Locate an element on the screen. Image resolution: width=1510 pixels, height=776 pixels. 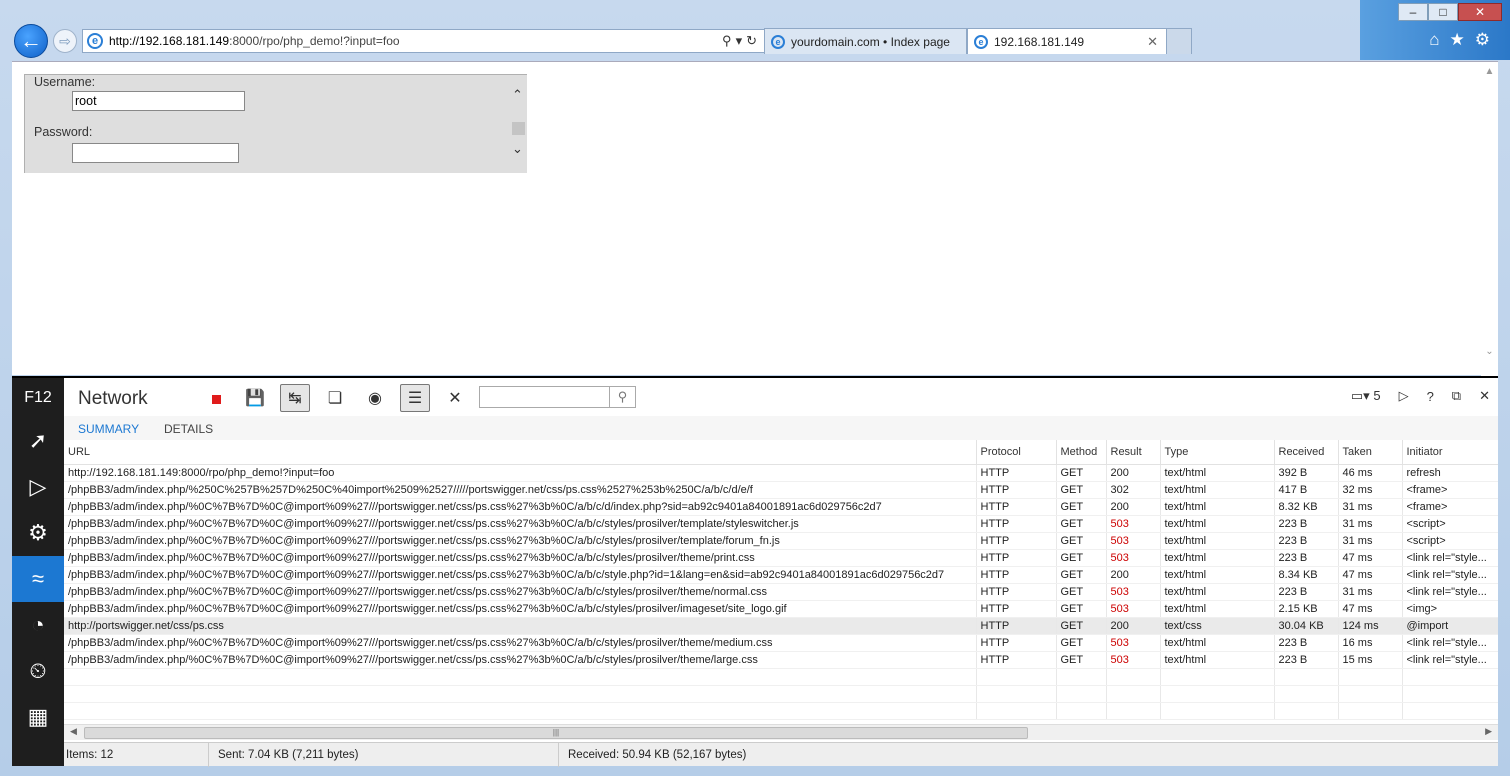
empty-row is located at coordinates (781, 711).